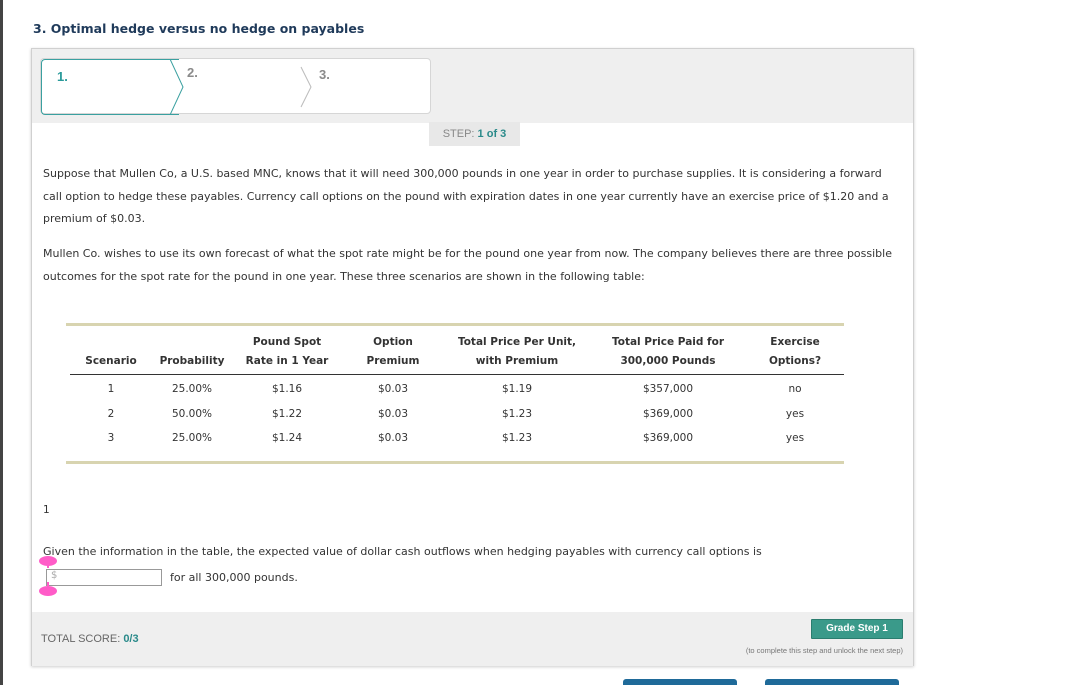 The width and height of the screenshot is (1069, 685). I want to click on grade-step-button: Grade Step 1, so click(857, 629).